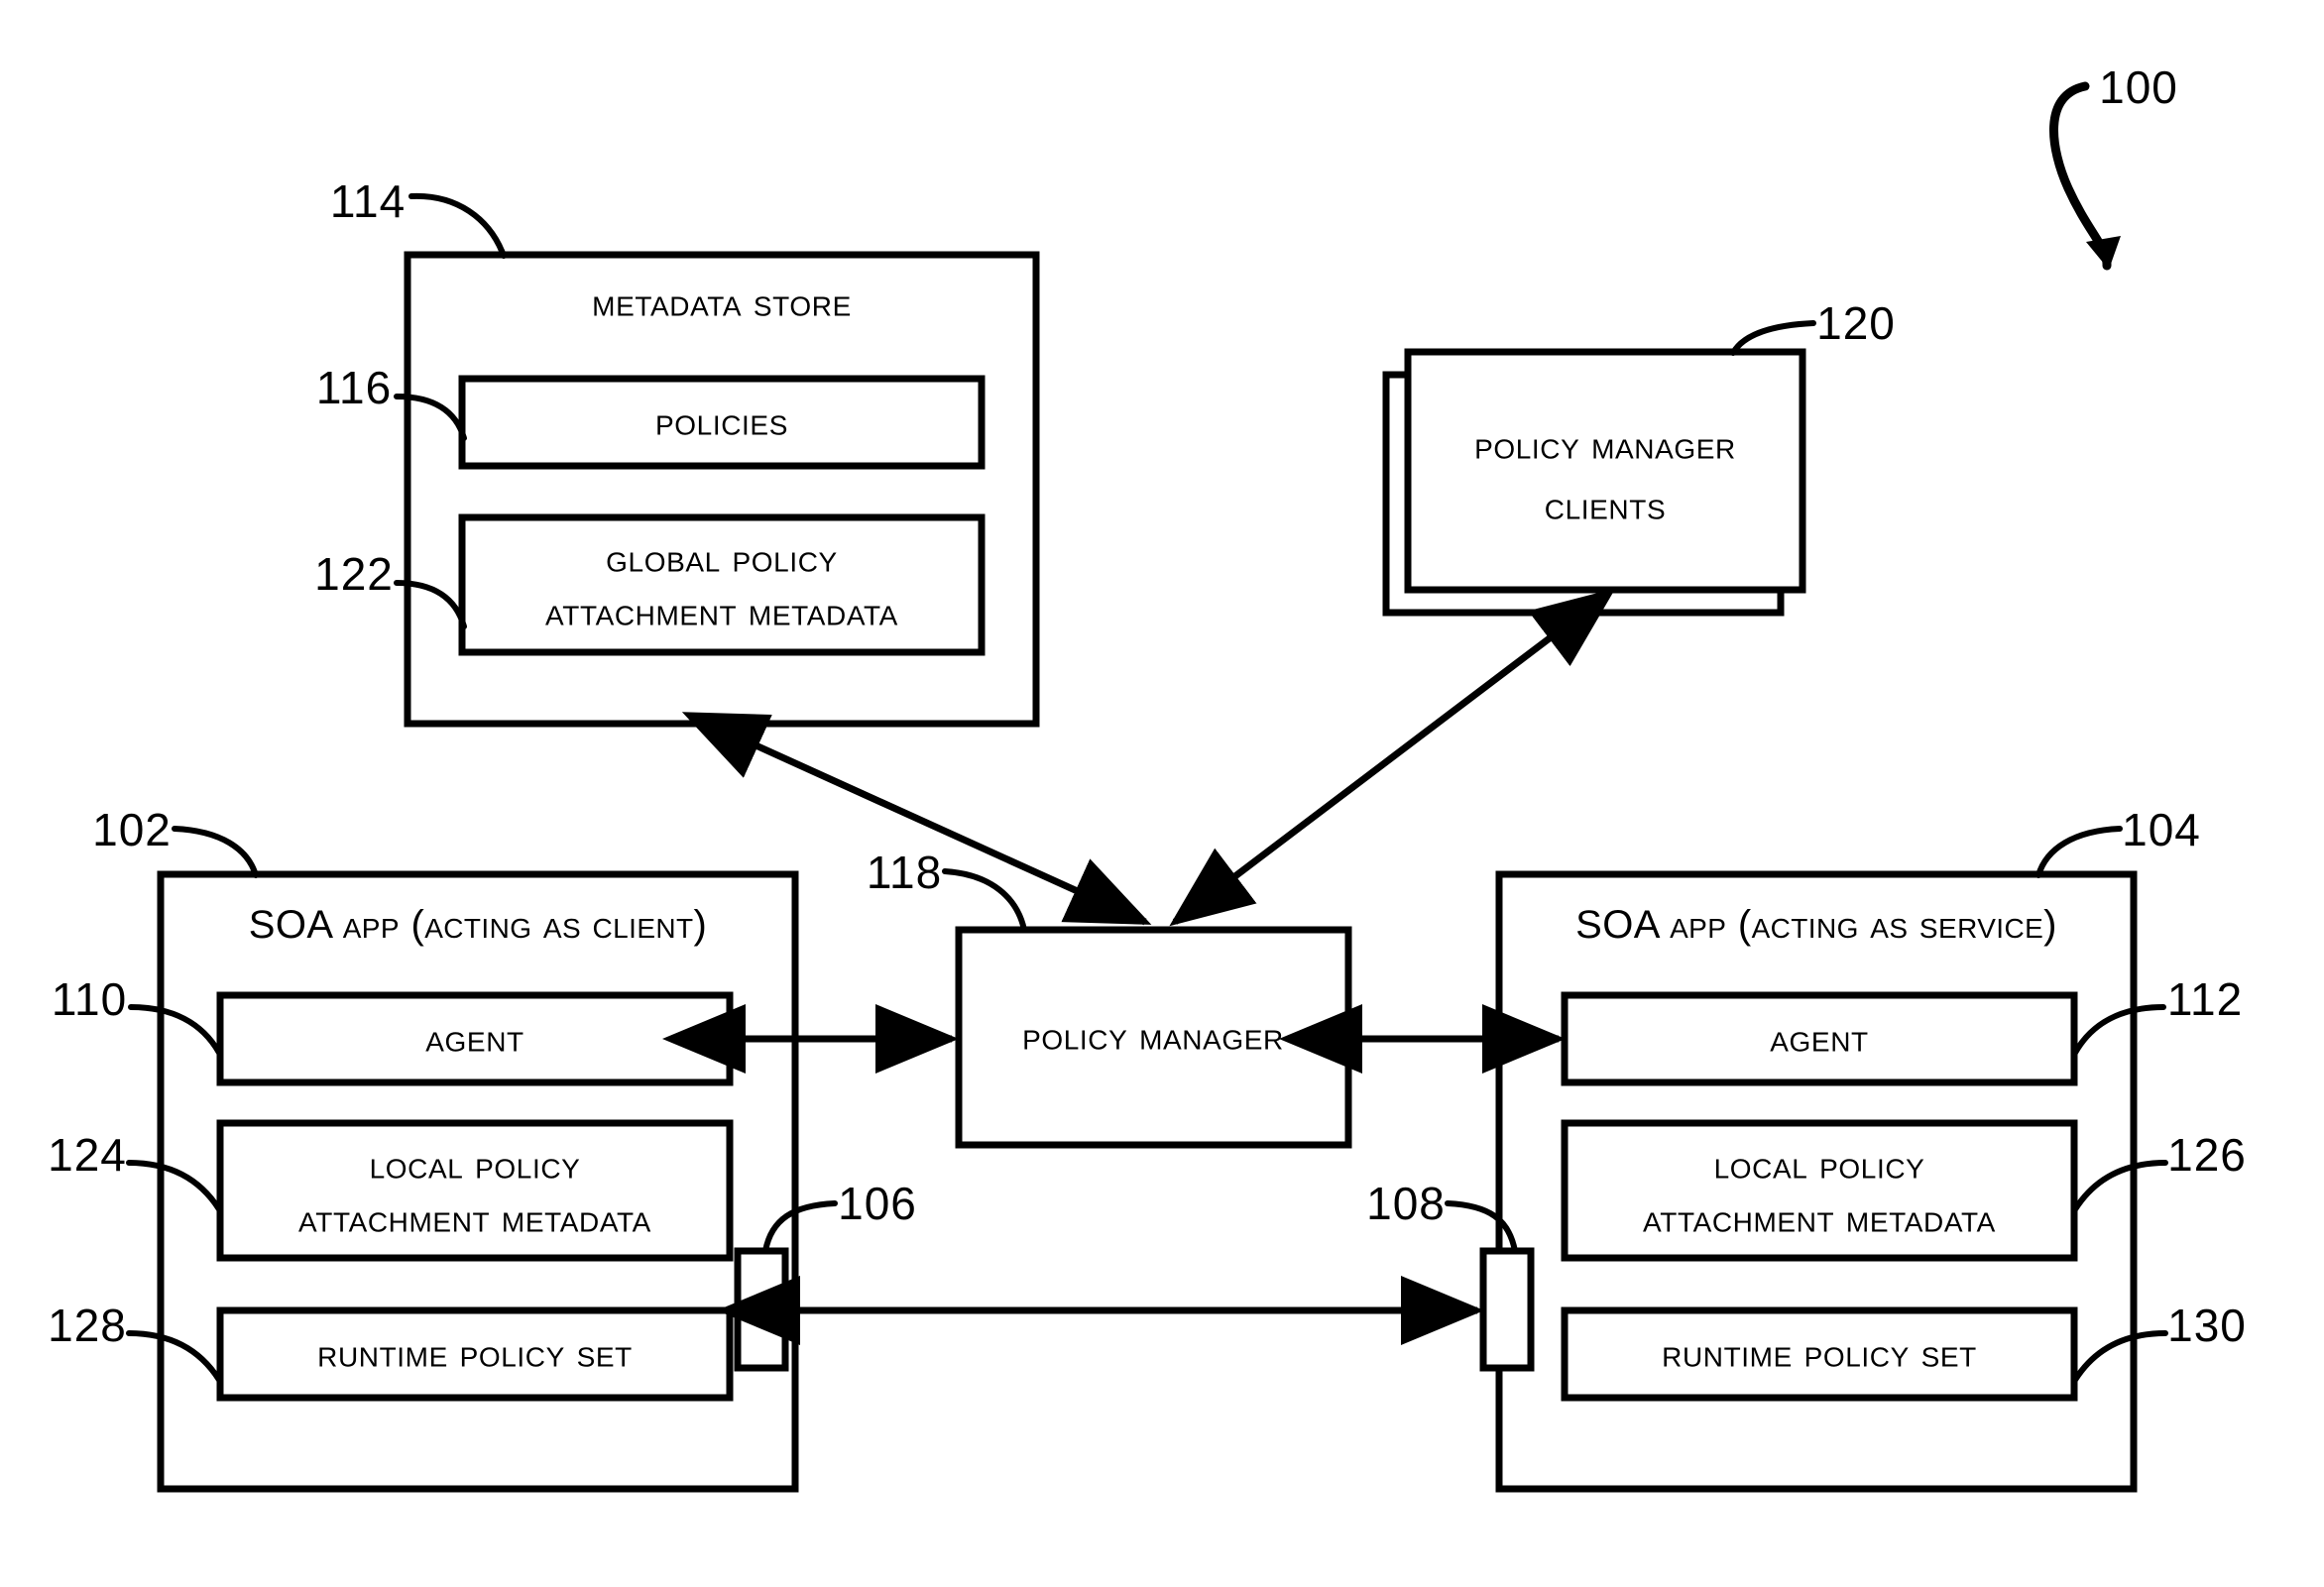 The image size is (2324, 1587). I want to click on service-local-policy-attachment-metadata-line1: Local Policy, so click(1819, 1166).